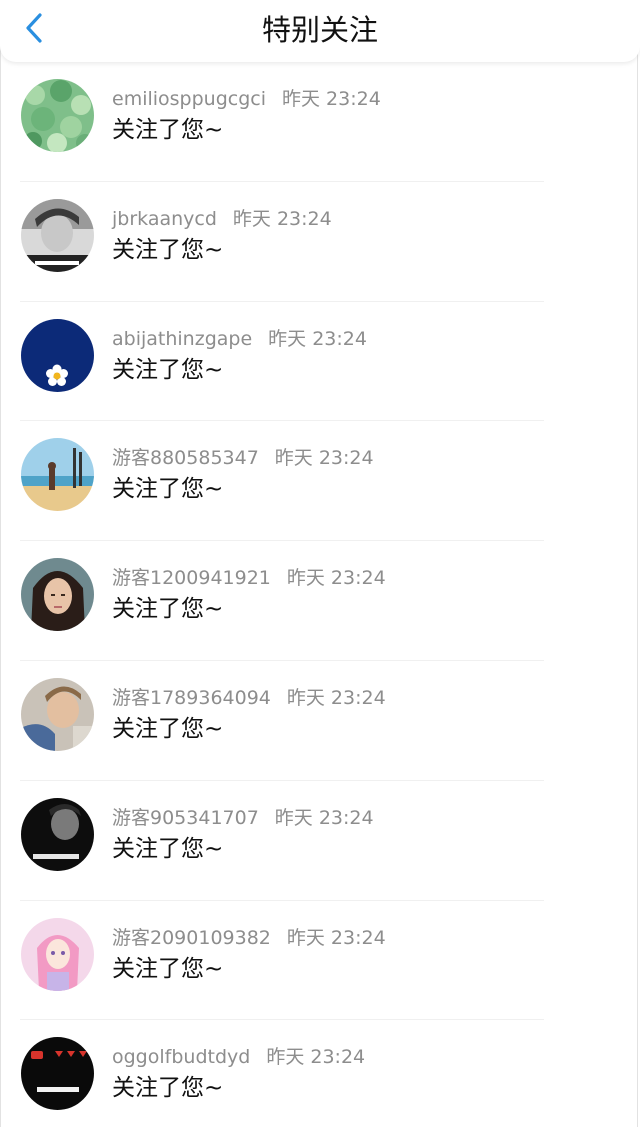  I want to click on notification-item: 游客880585347 昨天 23:24 关注了您~, so click(320, 481).